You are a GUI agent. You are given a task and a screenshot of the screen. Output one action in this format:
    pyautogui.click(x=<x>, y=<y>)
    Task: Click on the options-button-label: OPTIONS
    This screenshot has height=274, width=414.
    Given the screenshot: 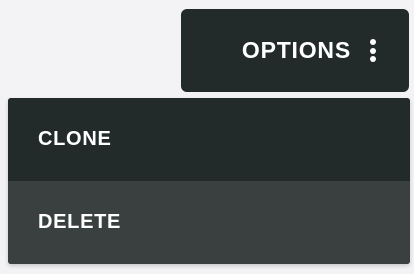 What is the action you would take?
    pyautogui.click(x=296, y=50)
    